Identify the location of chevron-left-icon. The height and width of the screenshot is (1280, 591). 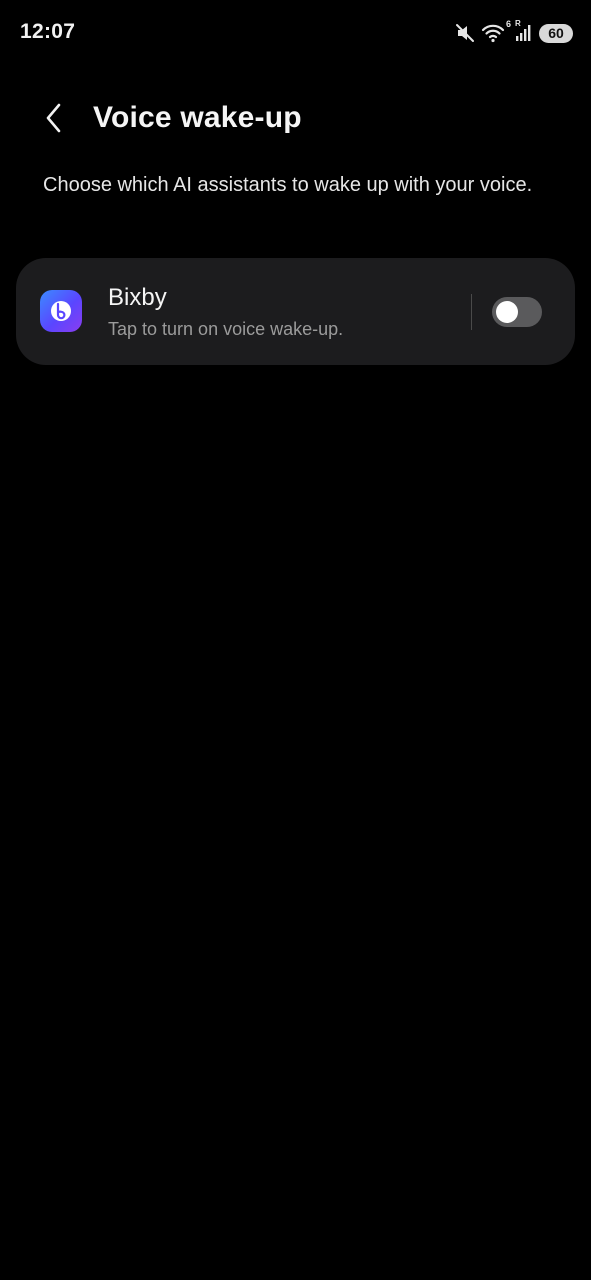
(54, 120).